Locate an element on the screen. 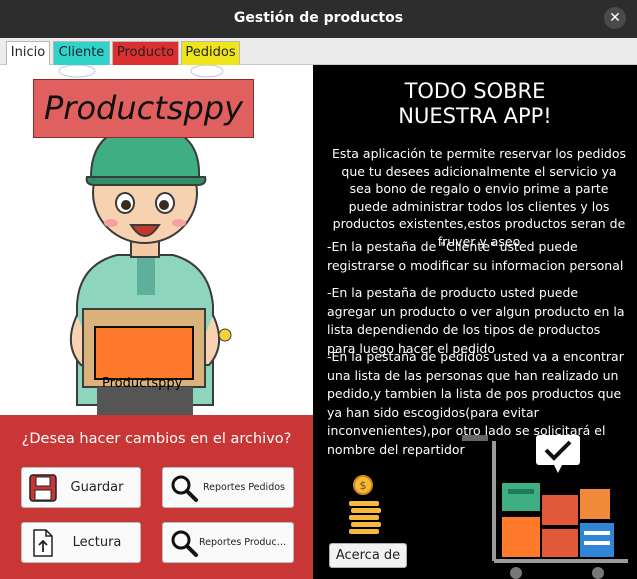 This screenshot has width=637, height=579. app-logo: Productsppy is located at coordinates (143, 108).